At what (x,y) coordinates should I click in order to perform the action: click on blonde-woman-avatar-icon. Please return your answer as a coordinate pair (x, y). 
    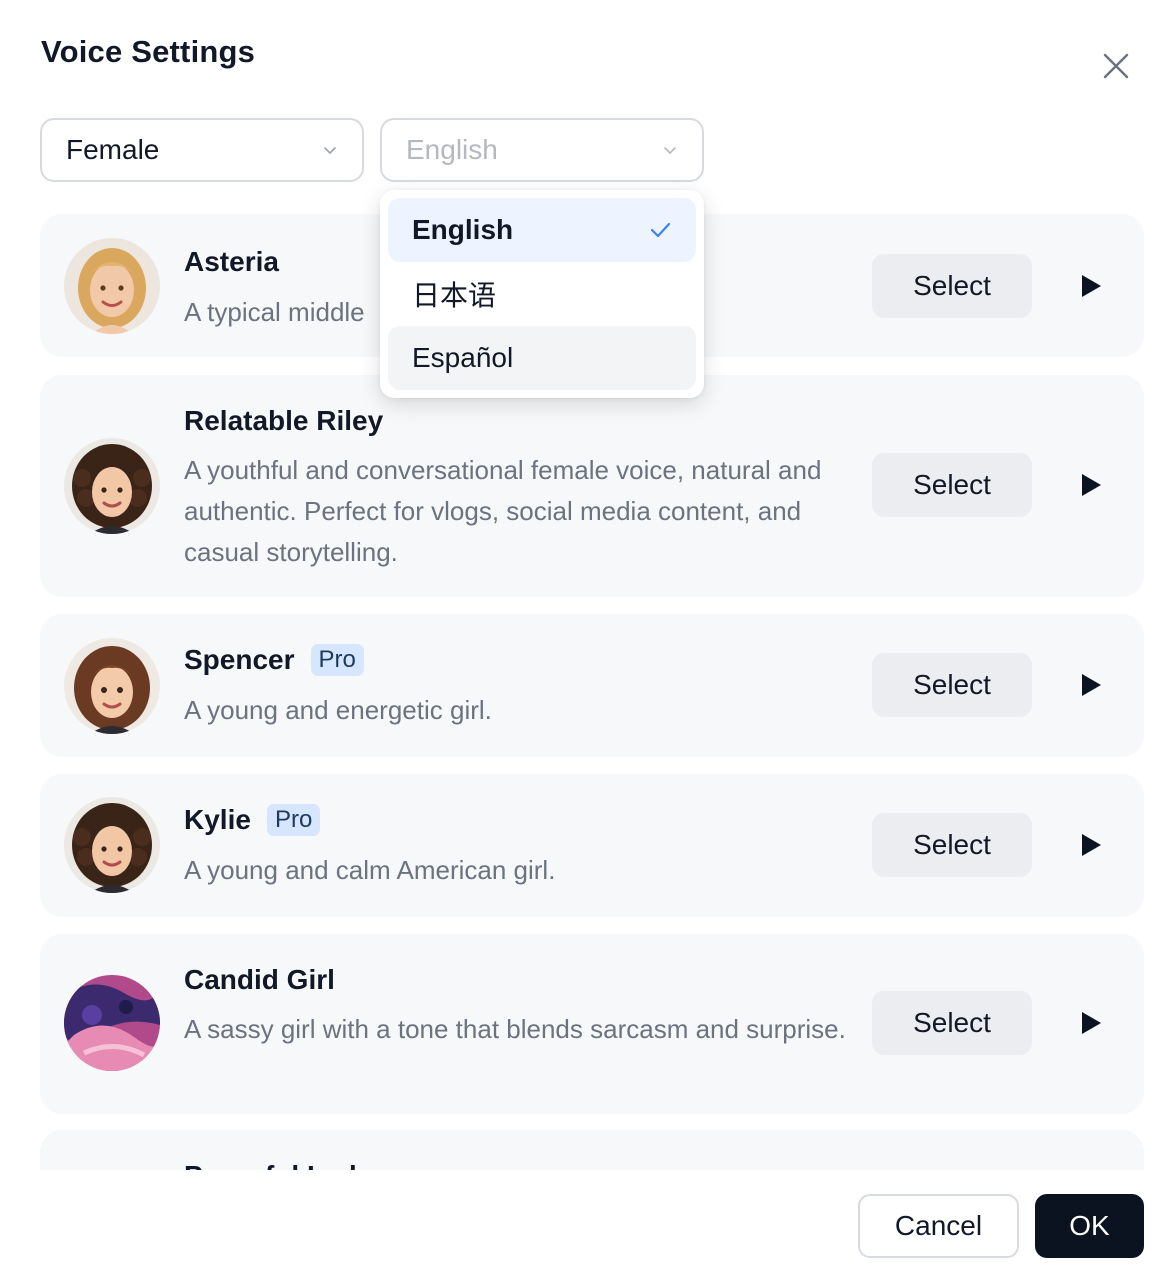
    Looking at the image, I should click on (112, 286).